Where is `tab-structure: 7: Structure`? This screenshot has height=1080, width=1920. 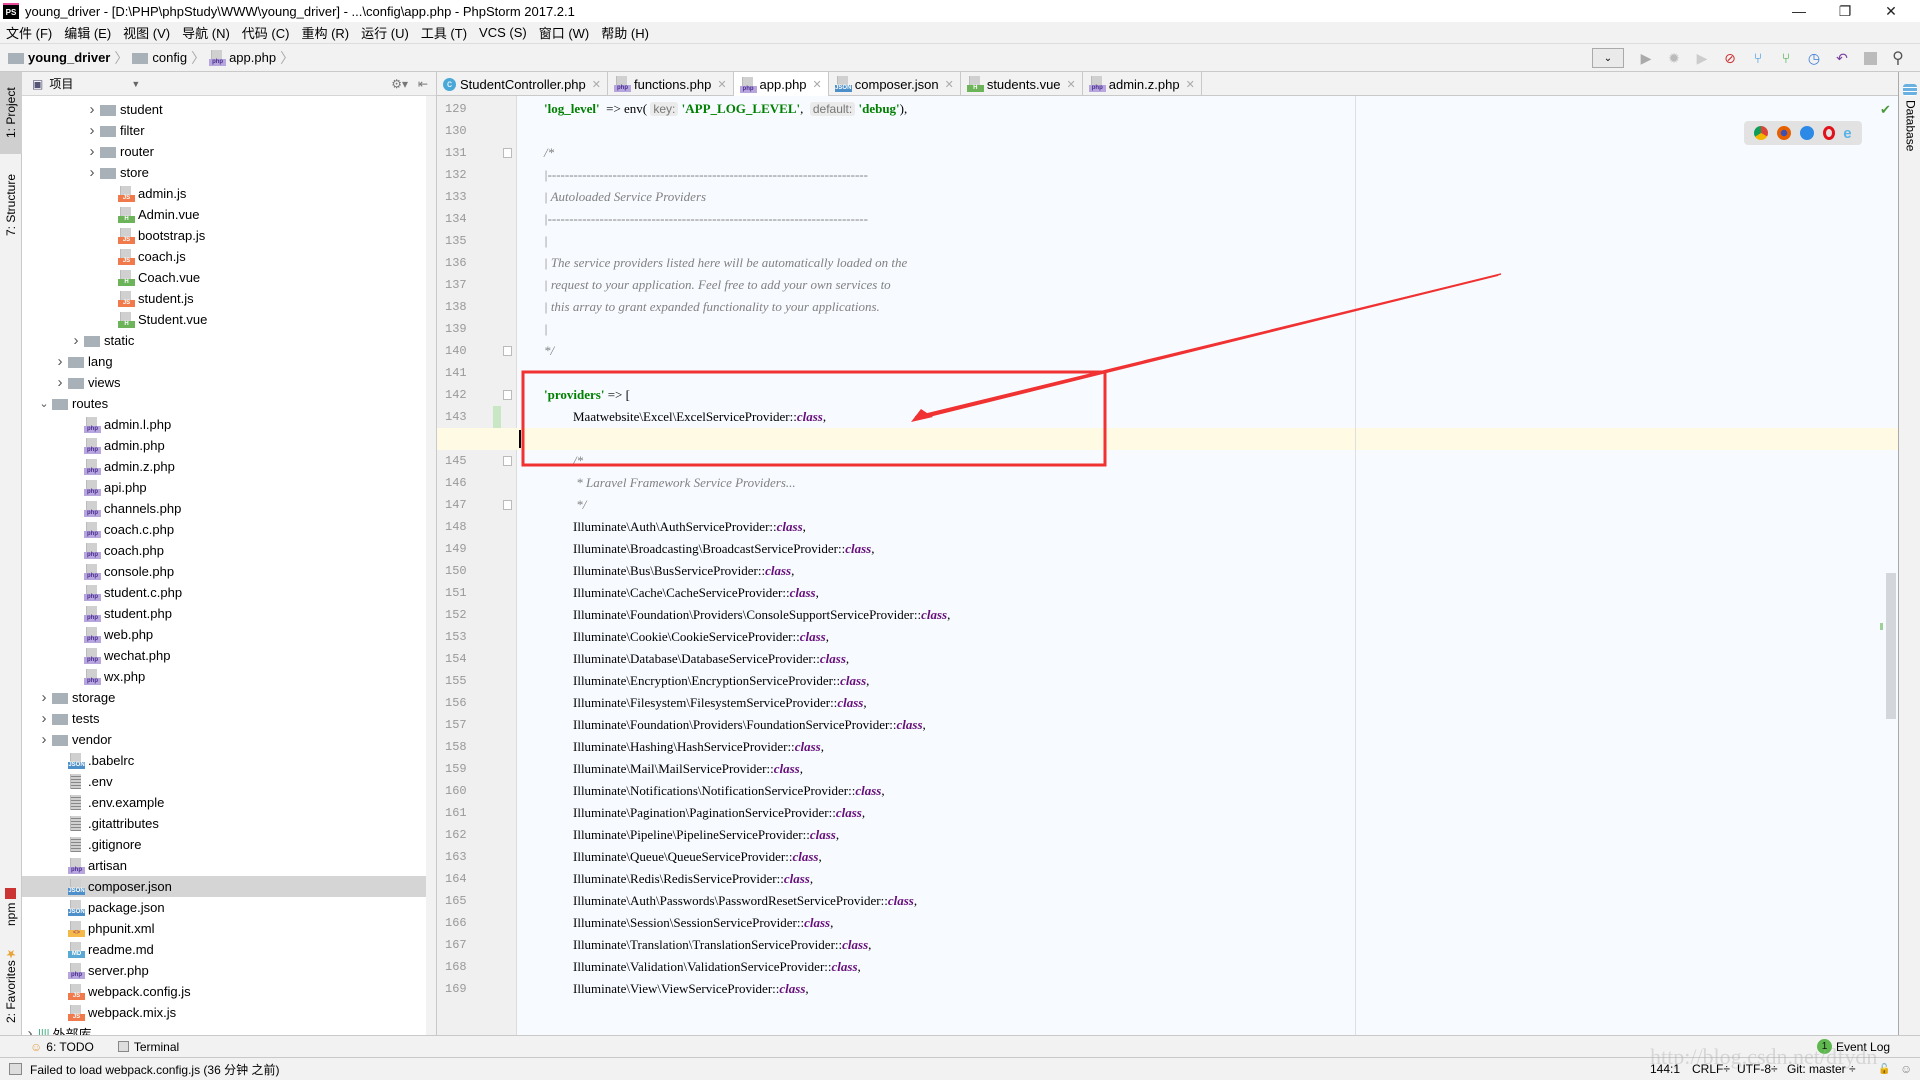
tab-structure: 7: Structure is located at coordinates (11, 205).